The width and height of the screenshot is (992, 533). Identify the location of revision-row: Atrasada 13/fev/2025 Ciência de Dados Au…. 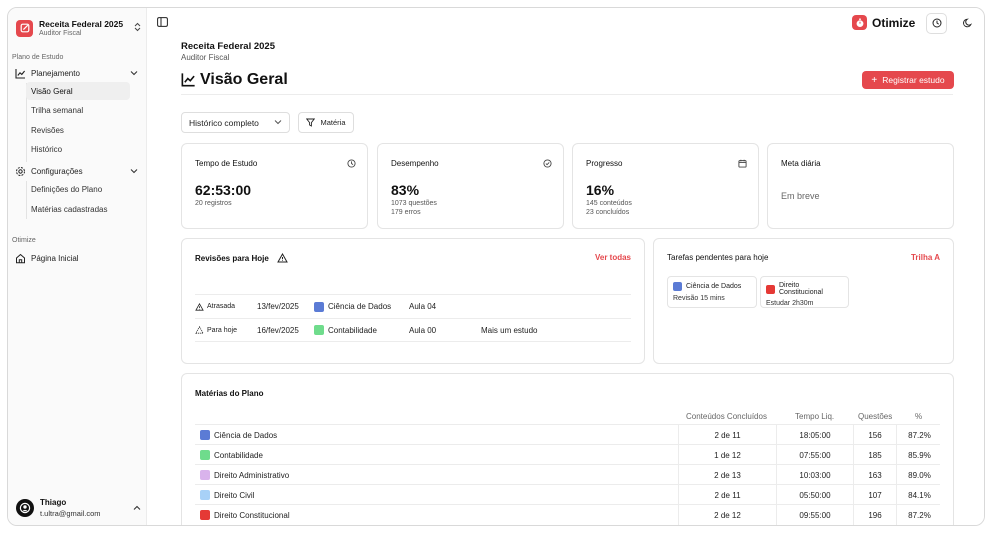
(413, 306).